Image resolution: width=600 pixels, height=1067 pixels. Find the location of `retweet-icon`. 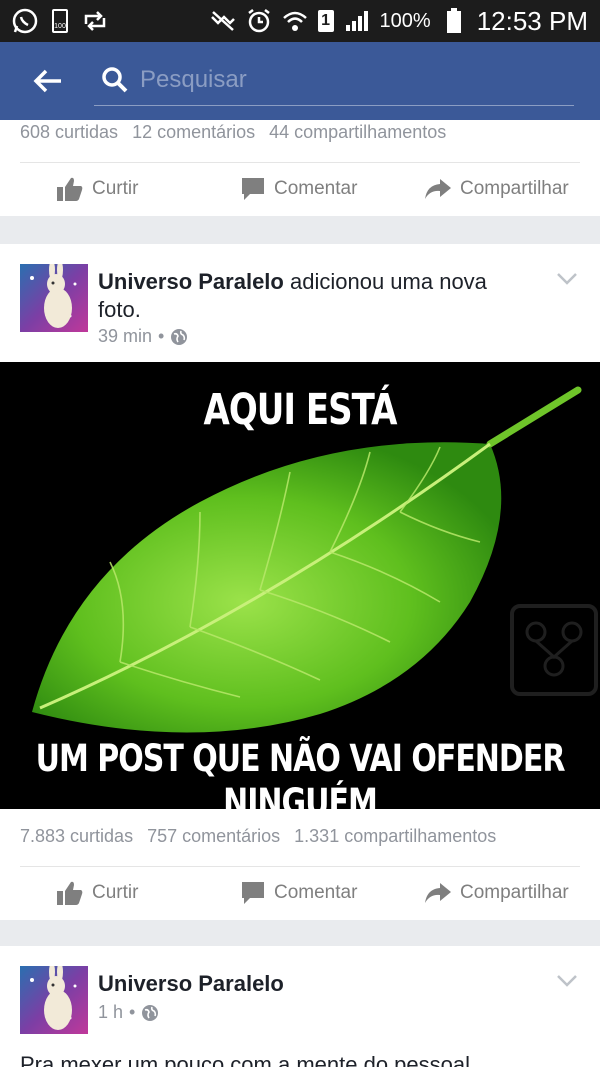

retweet-icon is located at coordinates (95, 21).